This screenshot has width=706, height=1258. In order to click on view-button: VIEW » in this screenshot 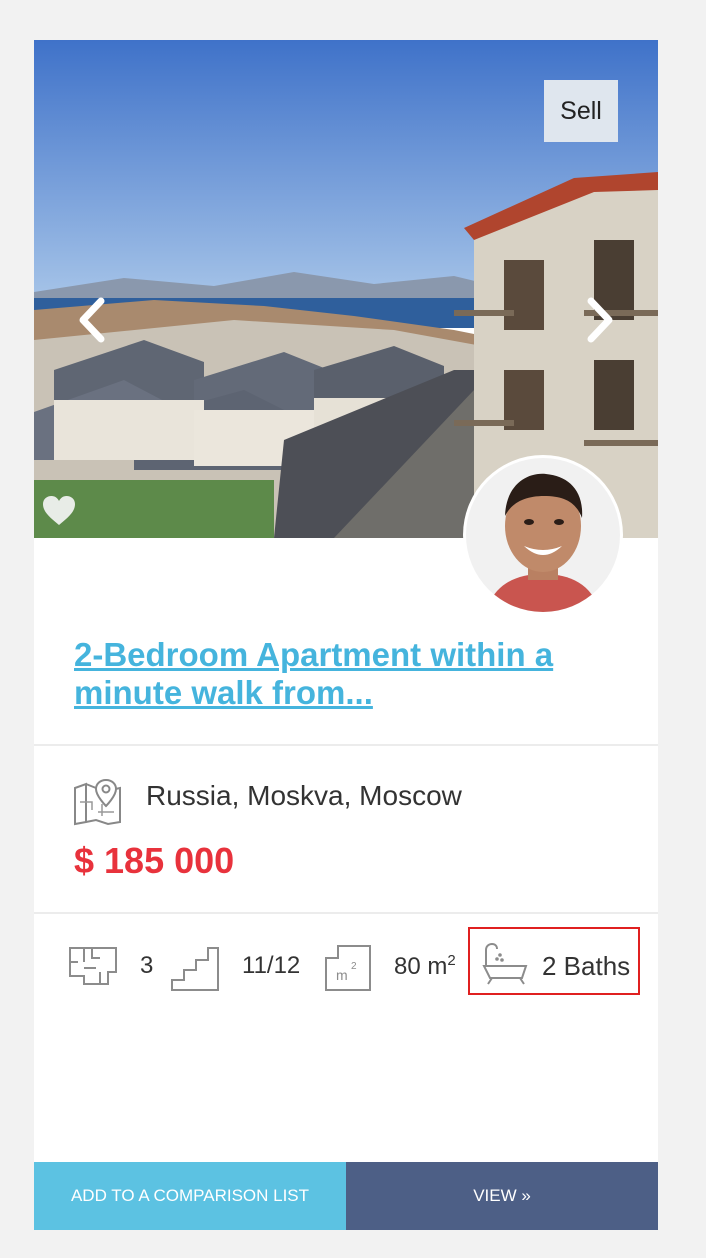, I will do `click(502, 1196)`.